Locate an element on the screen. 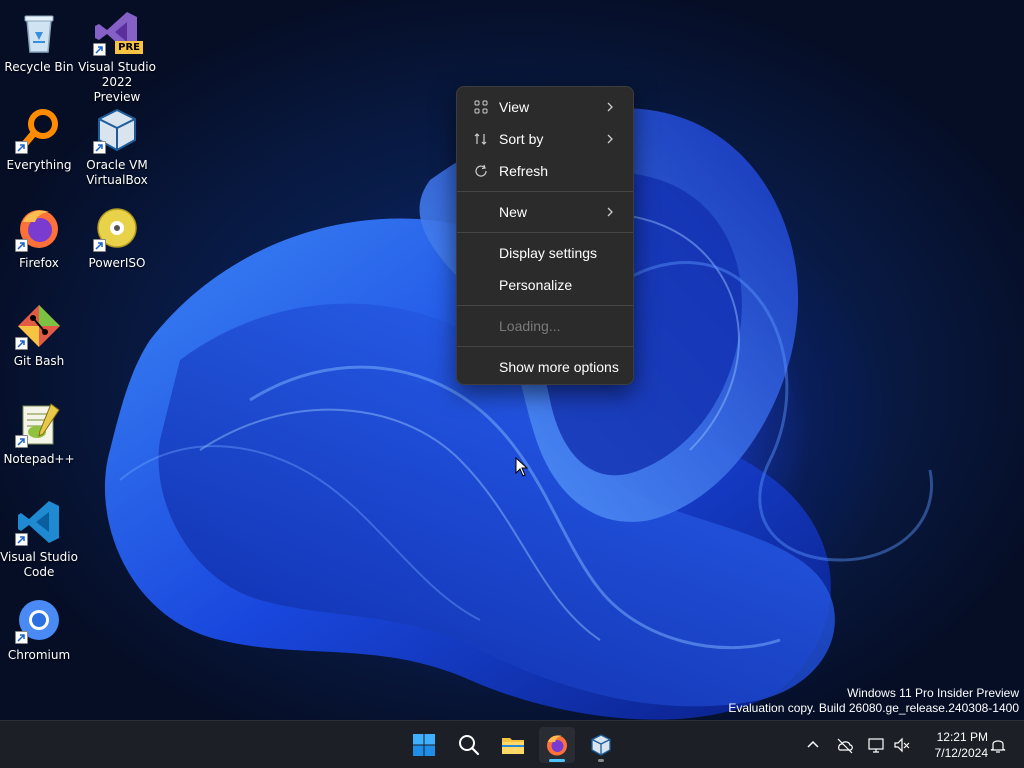 The height and width of the screenshot is (768, 1024). bell-icon is located at coordinates (998, 746).